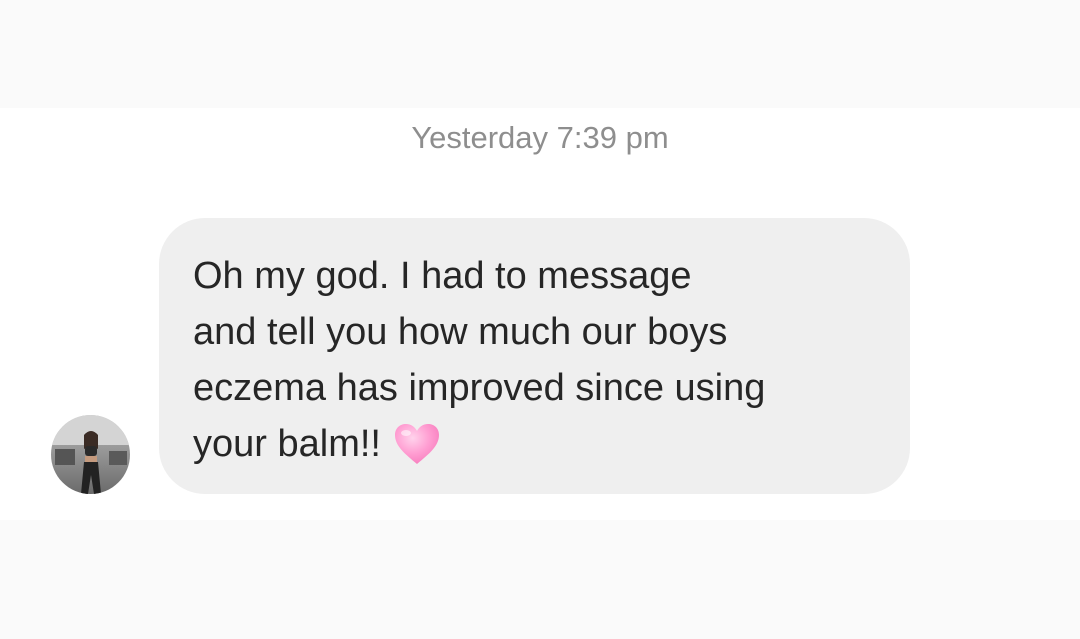  Describe the element at coordinates (416, 444) in the screenshot. I see `pink-heart-icon` at that location.